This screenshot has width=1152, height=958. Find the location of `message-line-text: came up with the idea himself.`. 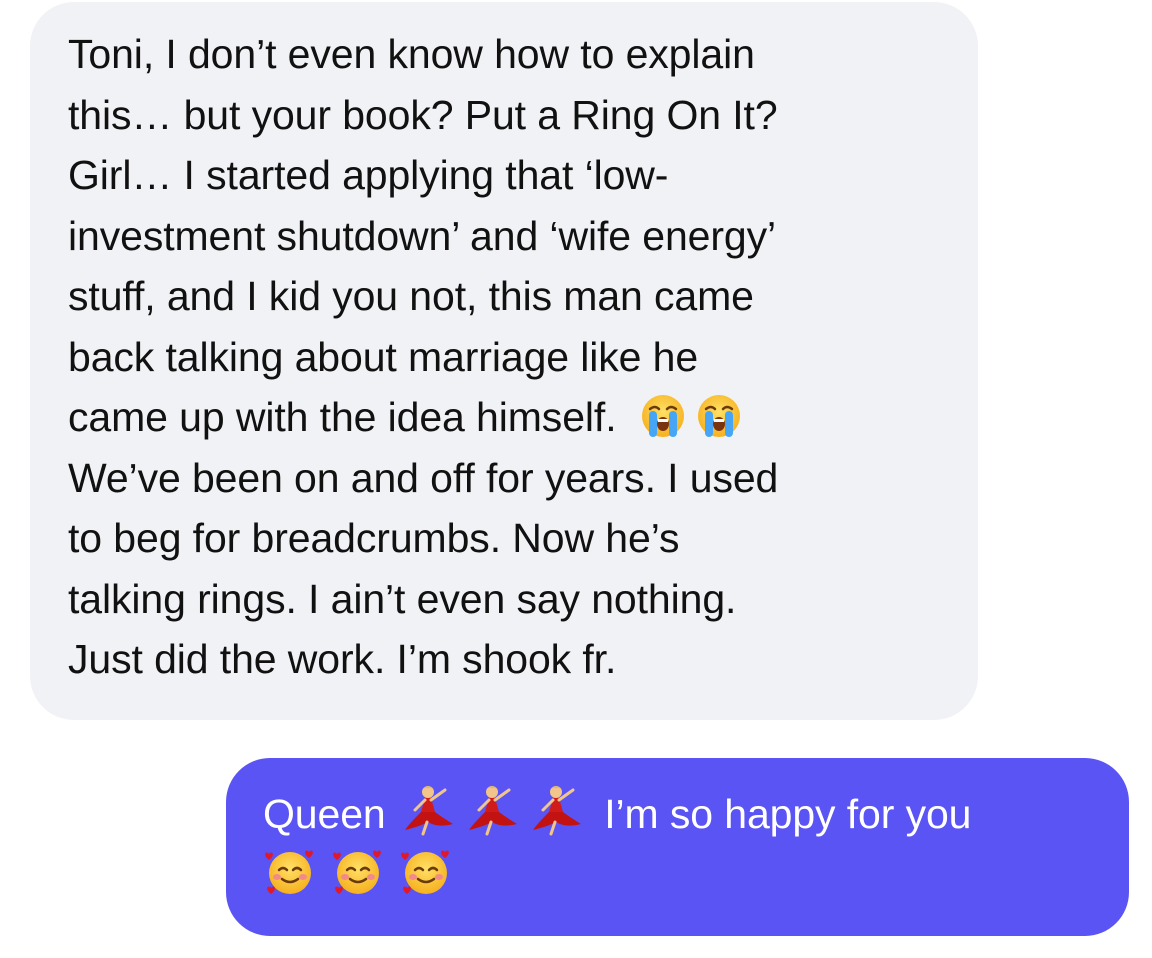

message-line-text: came up with the idea himself. is located at coordinates (342, 417).